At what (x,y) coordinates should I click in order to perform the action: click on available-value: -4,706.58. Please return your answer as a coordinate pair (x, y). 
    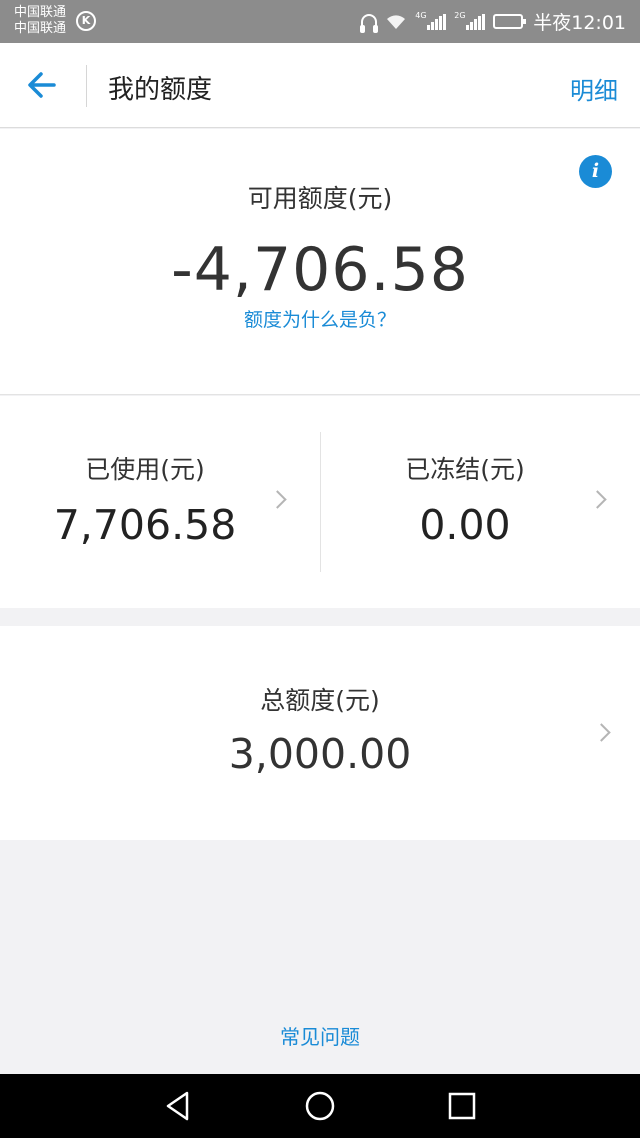
    Looking at the image, I should click on (320, 270).